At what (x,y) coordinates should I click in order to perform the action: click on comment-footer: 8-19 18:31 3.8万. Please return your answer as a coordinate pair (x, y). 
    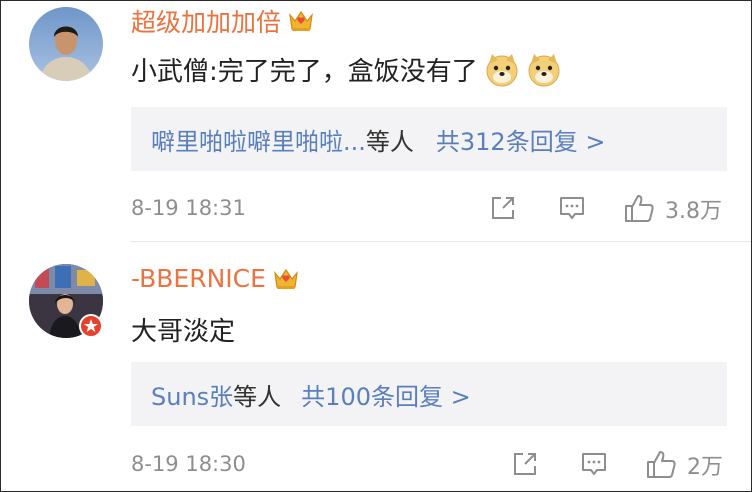
    Looking at the image, I should click on (441, 208).